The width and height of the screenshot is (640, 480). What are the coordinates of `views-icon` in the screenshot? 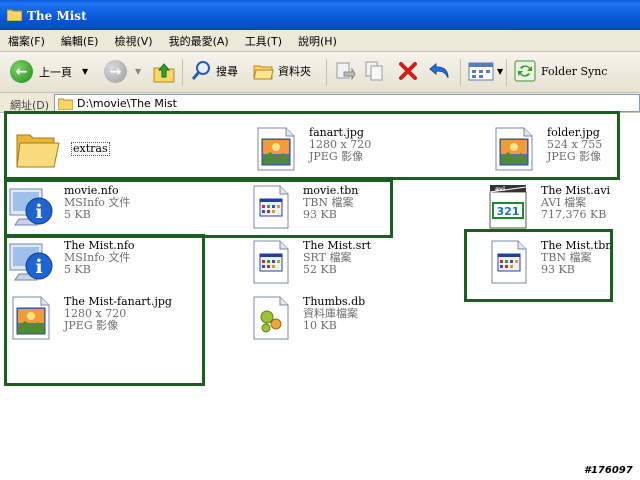 It's located at (481, 71).